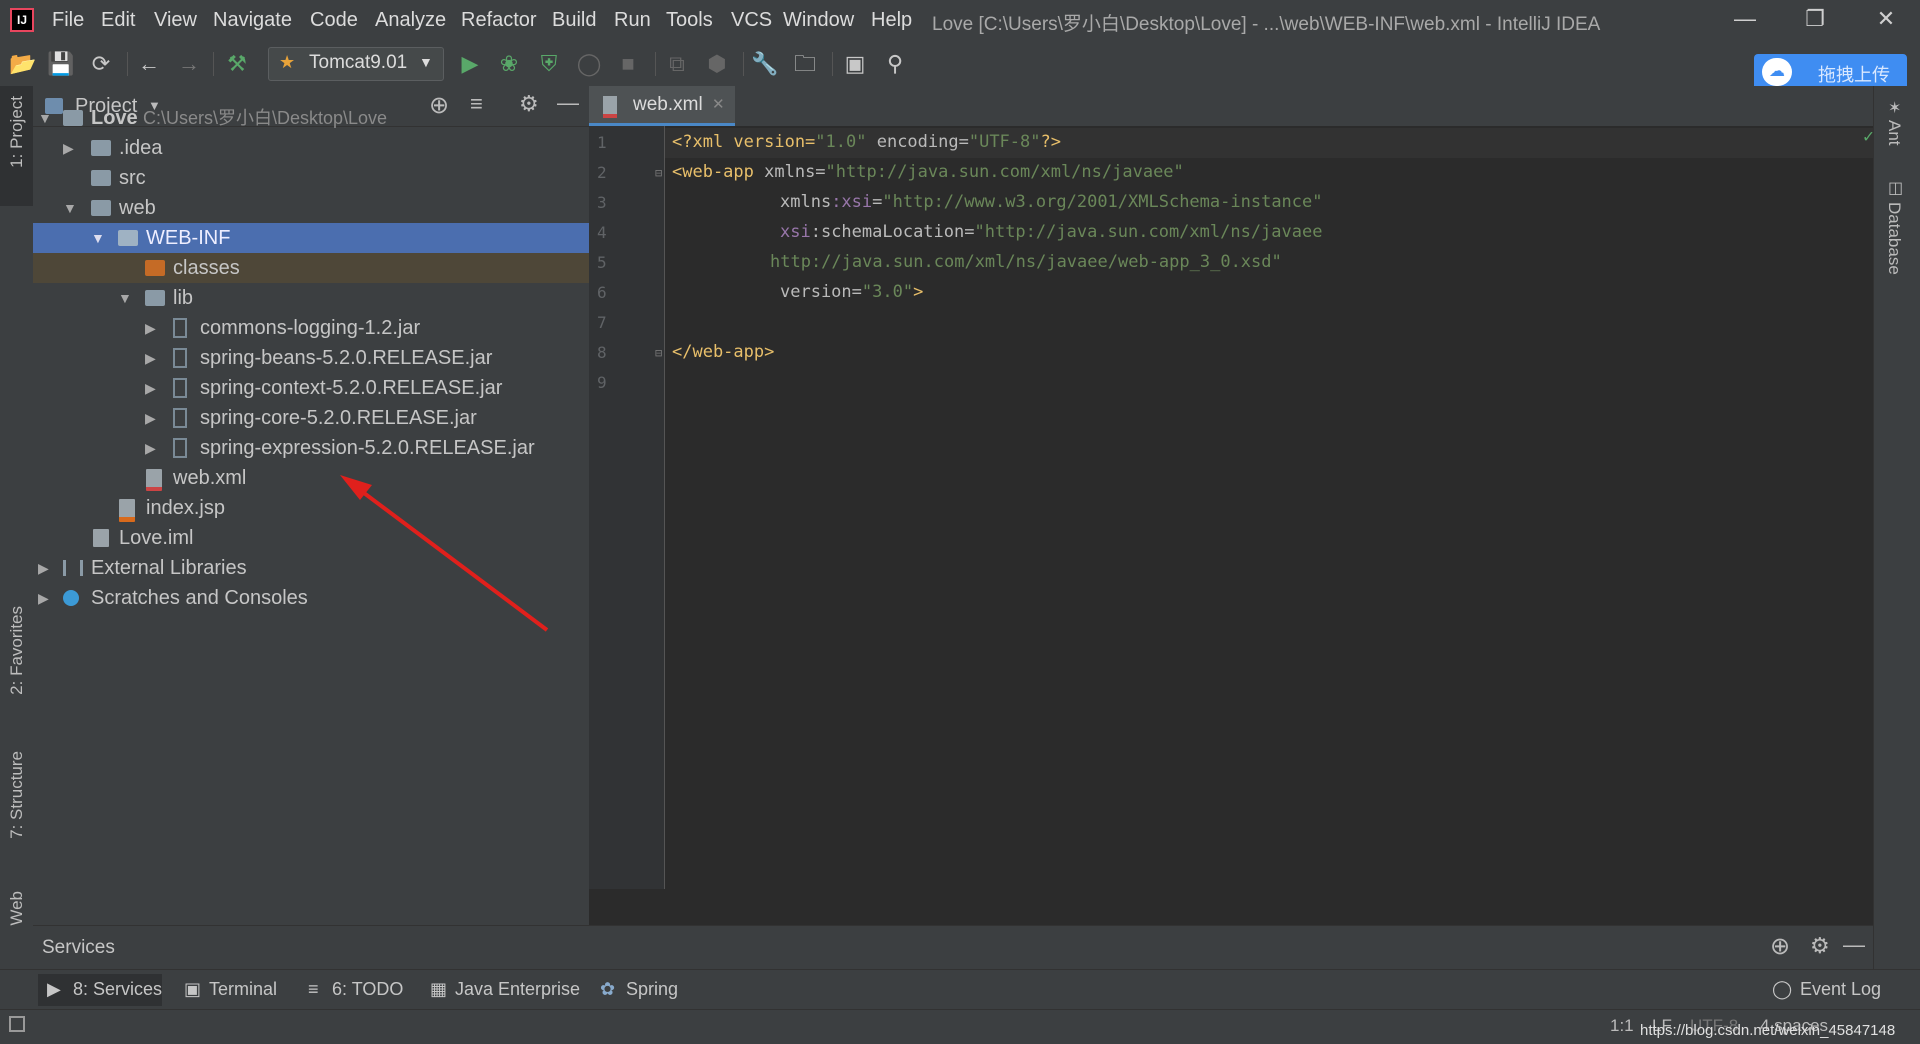  I want to click on tree-item-external-libraries: ▶ External Libraries, so click(311, 568).